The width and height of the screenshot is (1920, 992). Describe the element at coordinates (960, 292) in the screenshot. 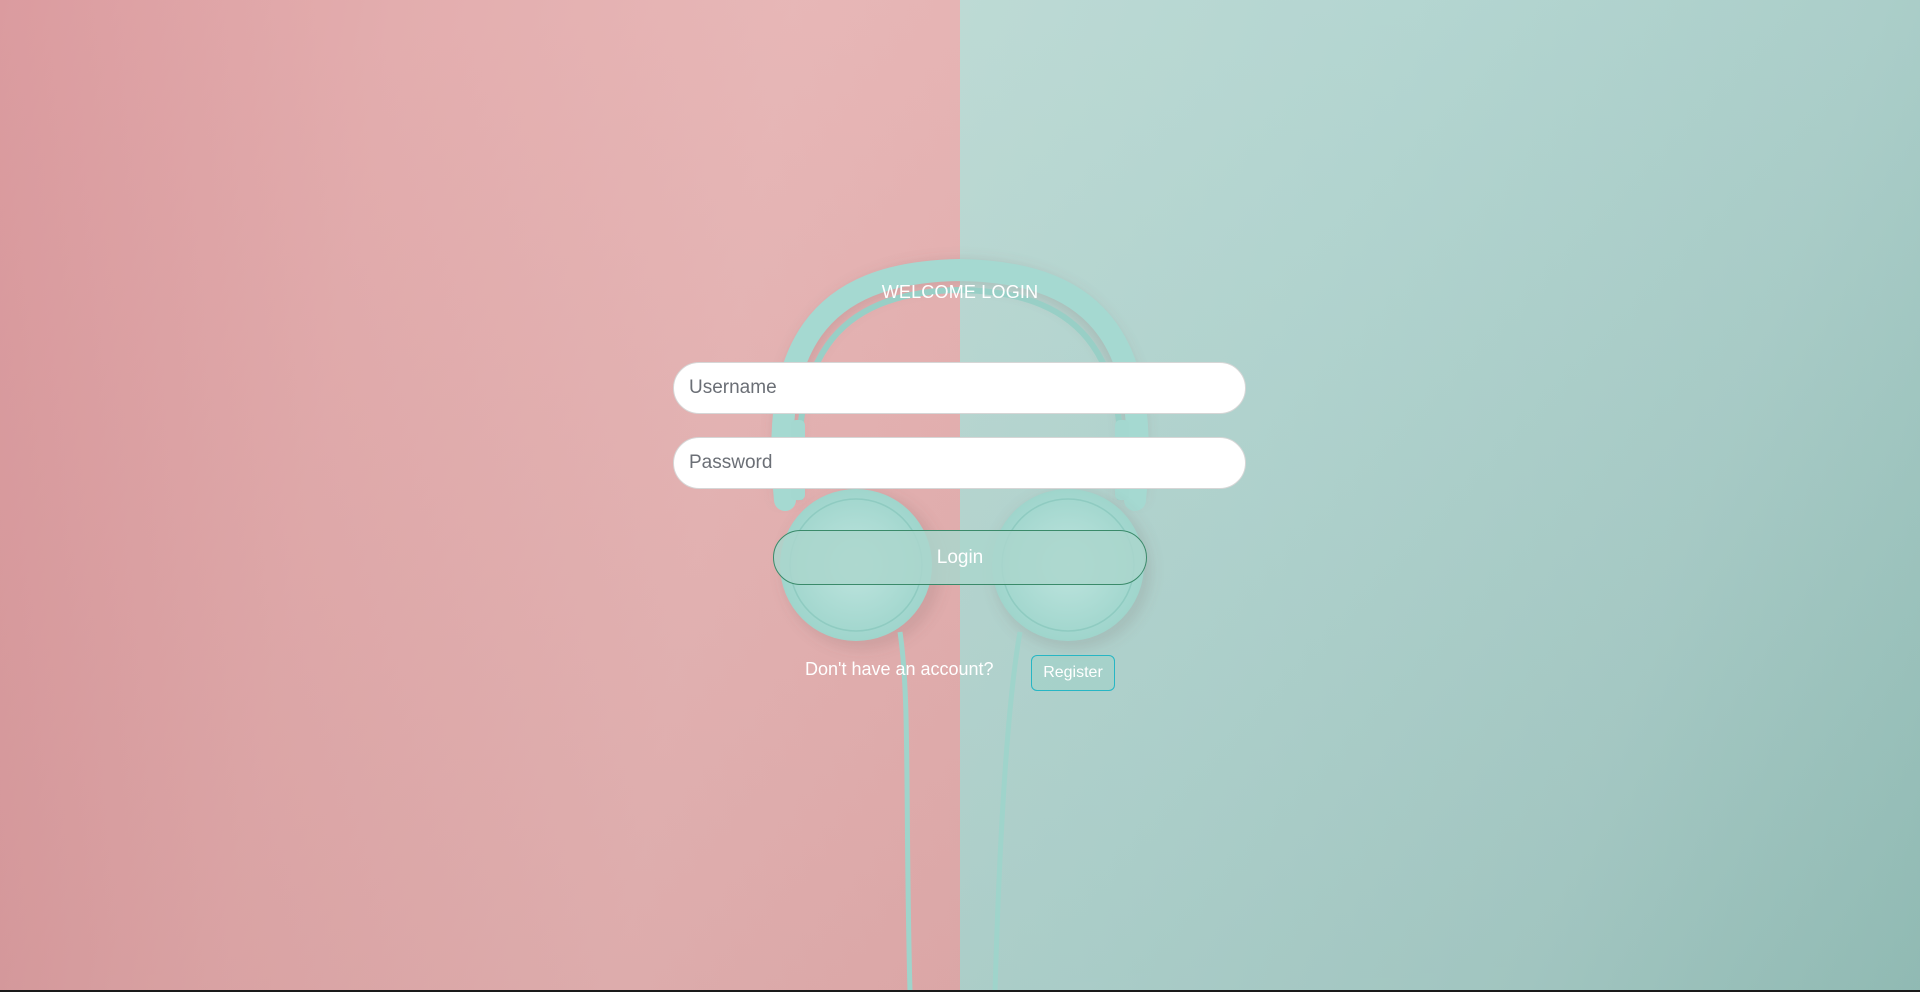

I see `page-title: WELCOME LOGIN` at that location.